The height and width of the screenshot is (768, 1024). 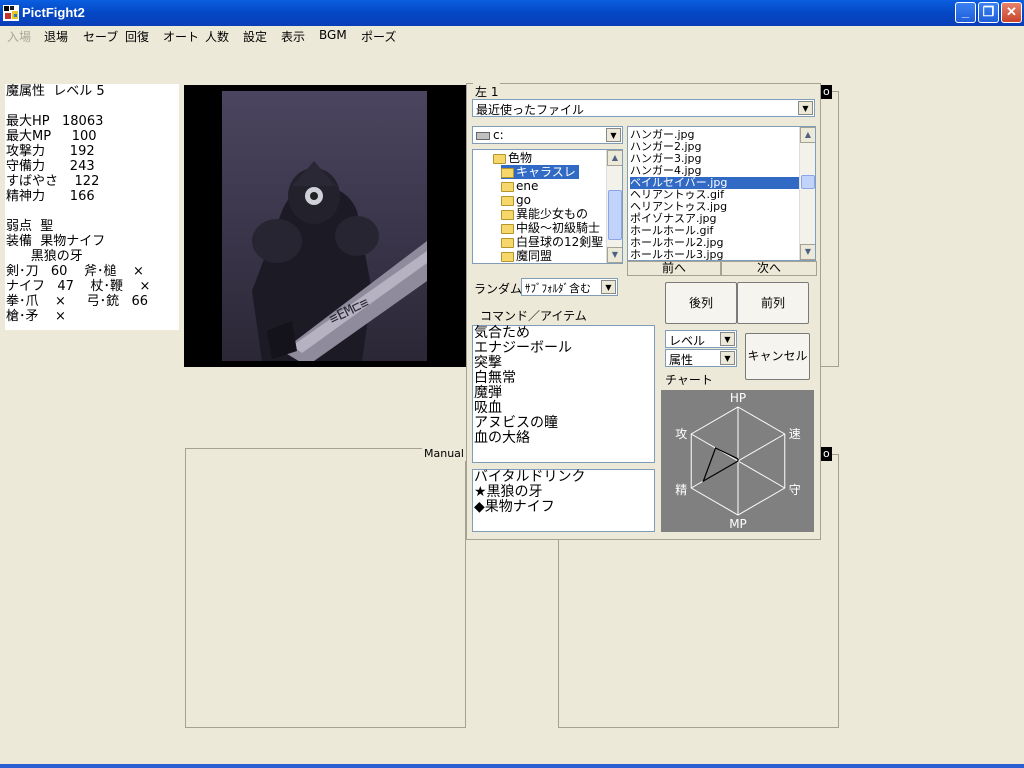 What do you see at coordinates (563, 423) in the screenshot?
I see `command-item: アヌビスの瞳` at bounding box center [563, 423].